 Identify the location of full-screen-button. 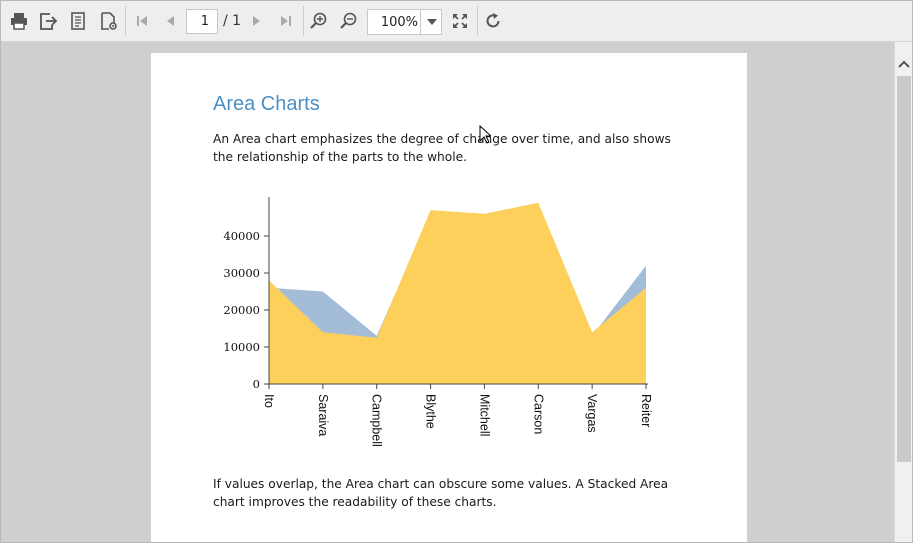
(460, 21).